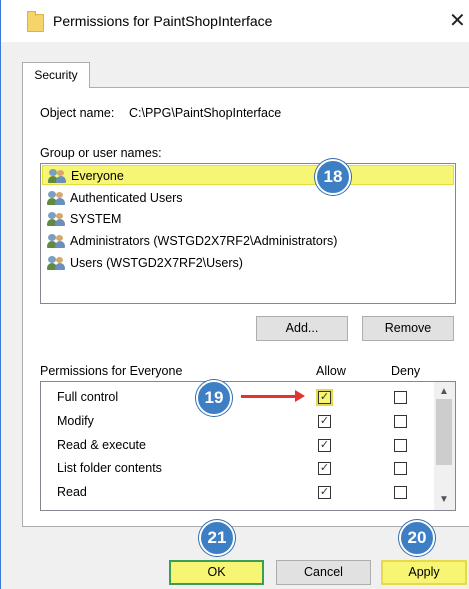  I want to click on scroll-up-icon: ▲, so click(444, 391).